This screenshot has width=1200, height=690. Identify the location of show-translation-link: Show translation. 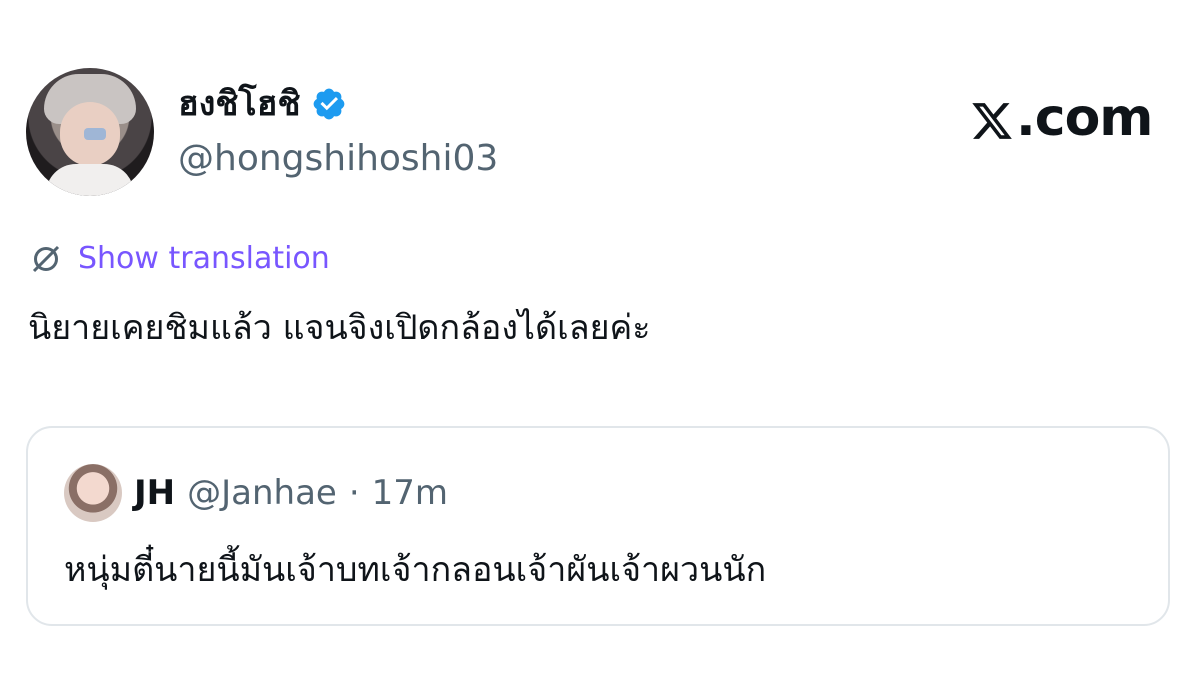
(179, 259).